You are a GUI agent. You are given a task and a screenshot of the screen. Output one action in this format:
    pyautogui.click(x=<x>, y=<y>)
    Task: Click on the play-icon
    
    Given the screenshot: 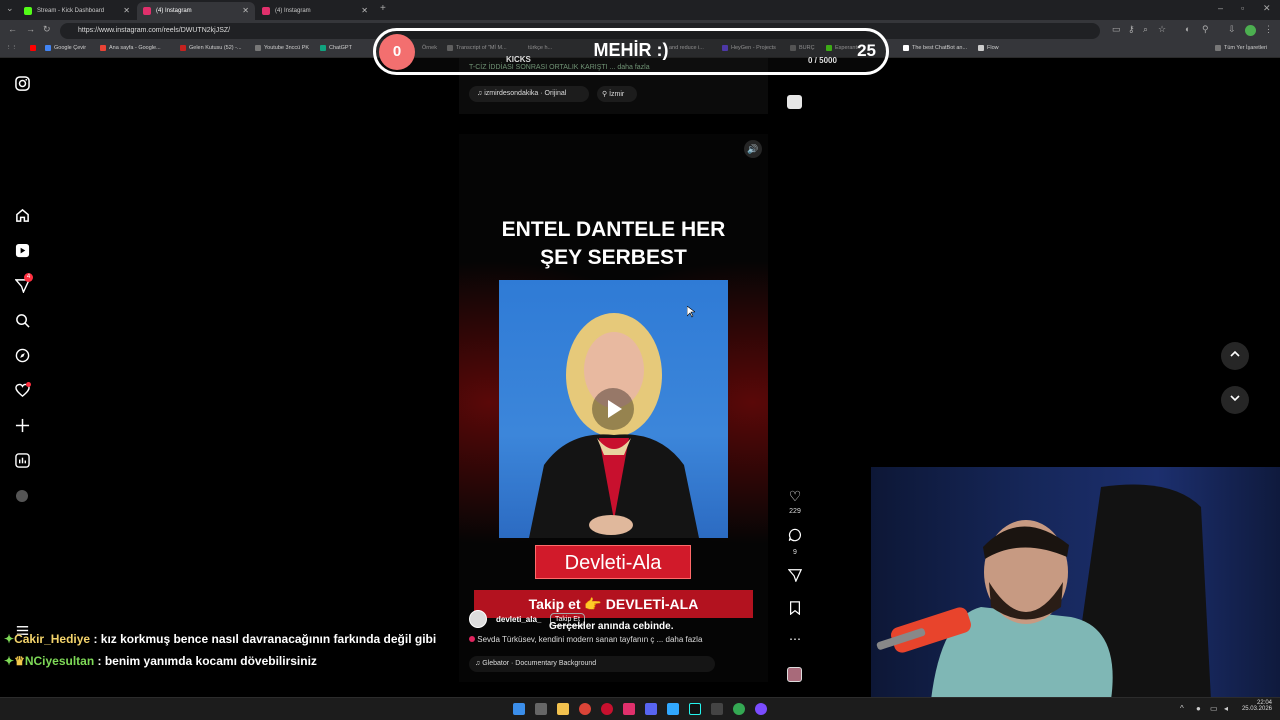 What is the action you would take?
    pyautogui.click(x=613, y=409)
    